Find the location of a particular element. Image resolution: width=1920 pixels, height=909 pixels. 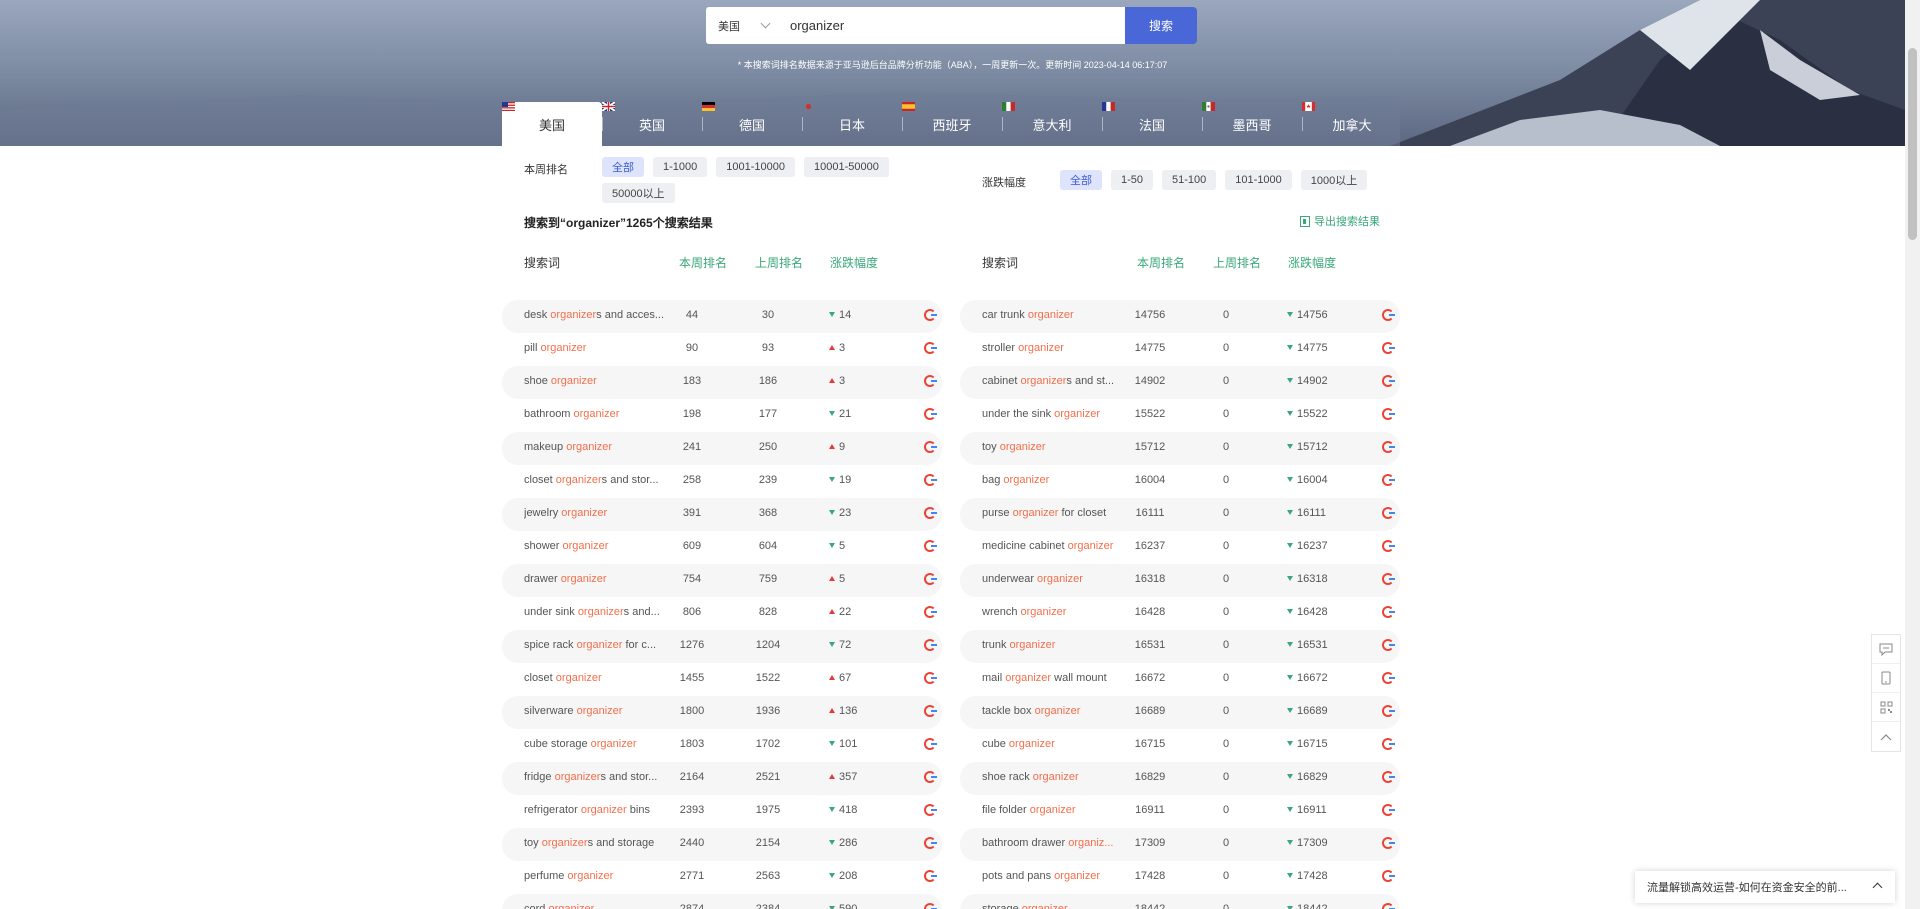

table-row: desk organizers and acces... 44 30 14 is located at coordinates (722, 316).